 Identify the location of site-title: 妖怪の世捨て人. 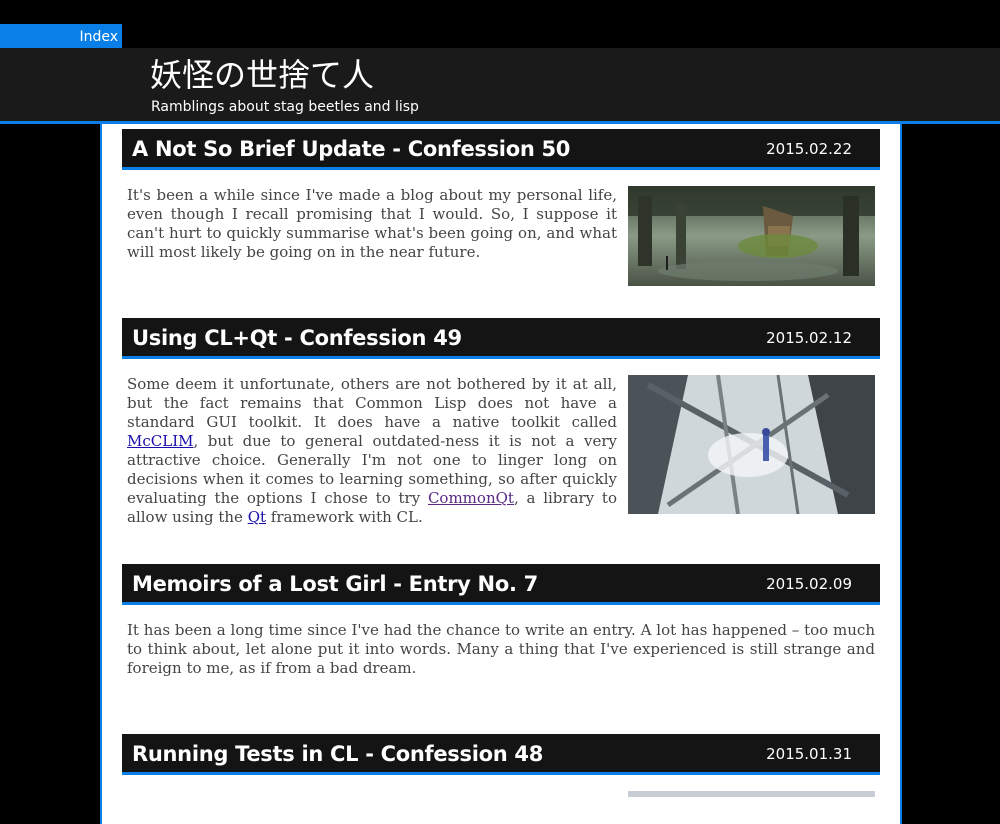
(262, 75).